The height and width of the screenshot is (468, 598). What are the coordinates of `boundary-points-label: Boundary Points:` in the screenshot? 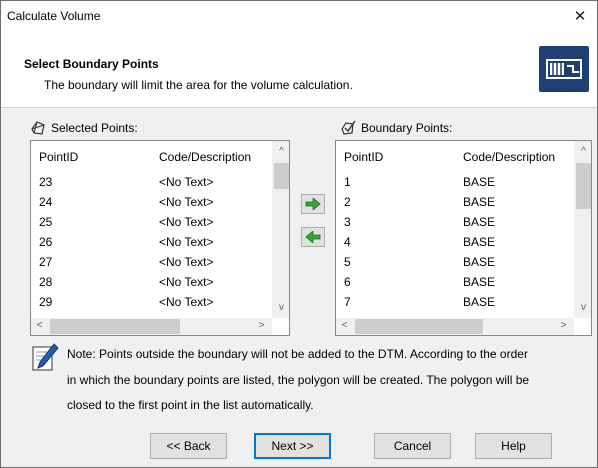 It's located at (396, 128).